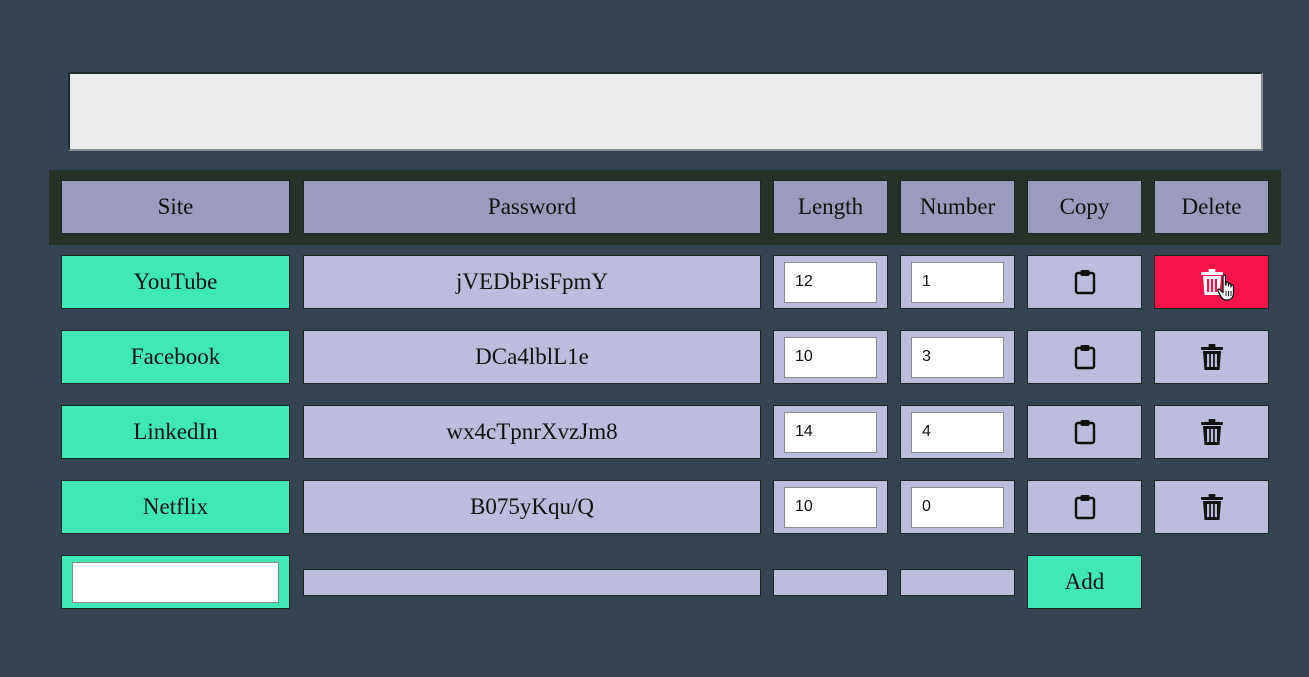  What do you see at coordinates (532, 432) in the screenshot?
I see `password-cell: wx4cTpnrXvzJm8` at bounding box center [532, 432].